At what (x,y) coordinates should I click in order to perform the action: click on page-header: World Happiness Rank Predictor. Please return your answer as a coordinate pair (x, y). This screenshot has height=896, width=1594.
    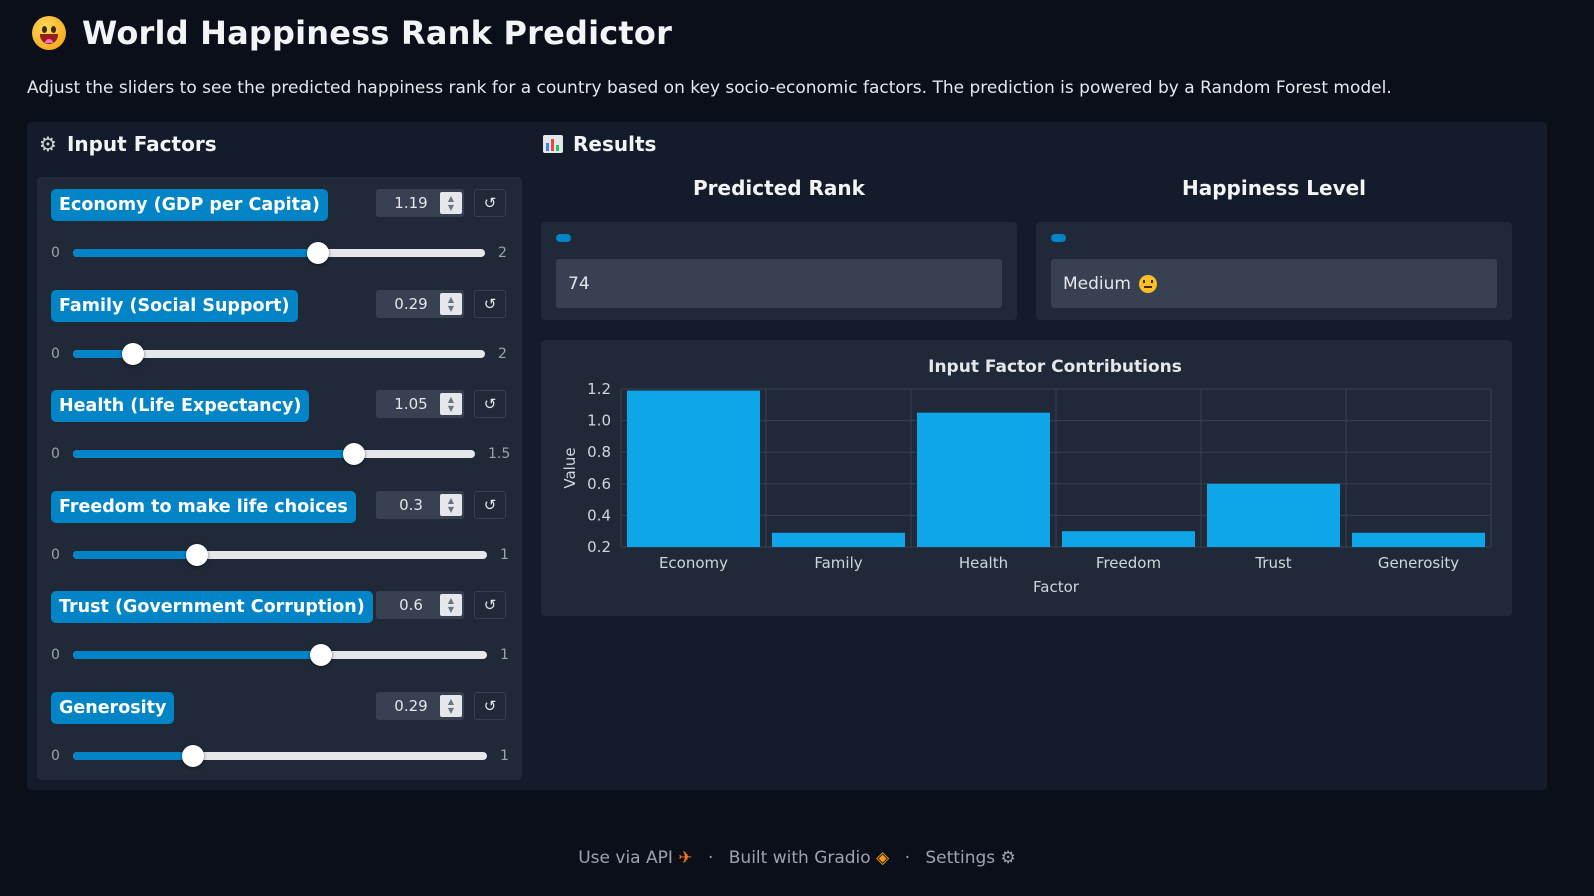
    Looking at the image, I should click on (352, 33).